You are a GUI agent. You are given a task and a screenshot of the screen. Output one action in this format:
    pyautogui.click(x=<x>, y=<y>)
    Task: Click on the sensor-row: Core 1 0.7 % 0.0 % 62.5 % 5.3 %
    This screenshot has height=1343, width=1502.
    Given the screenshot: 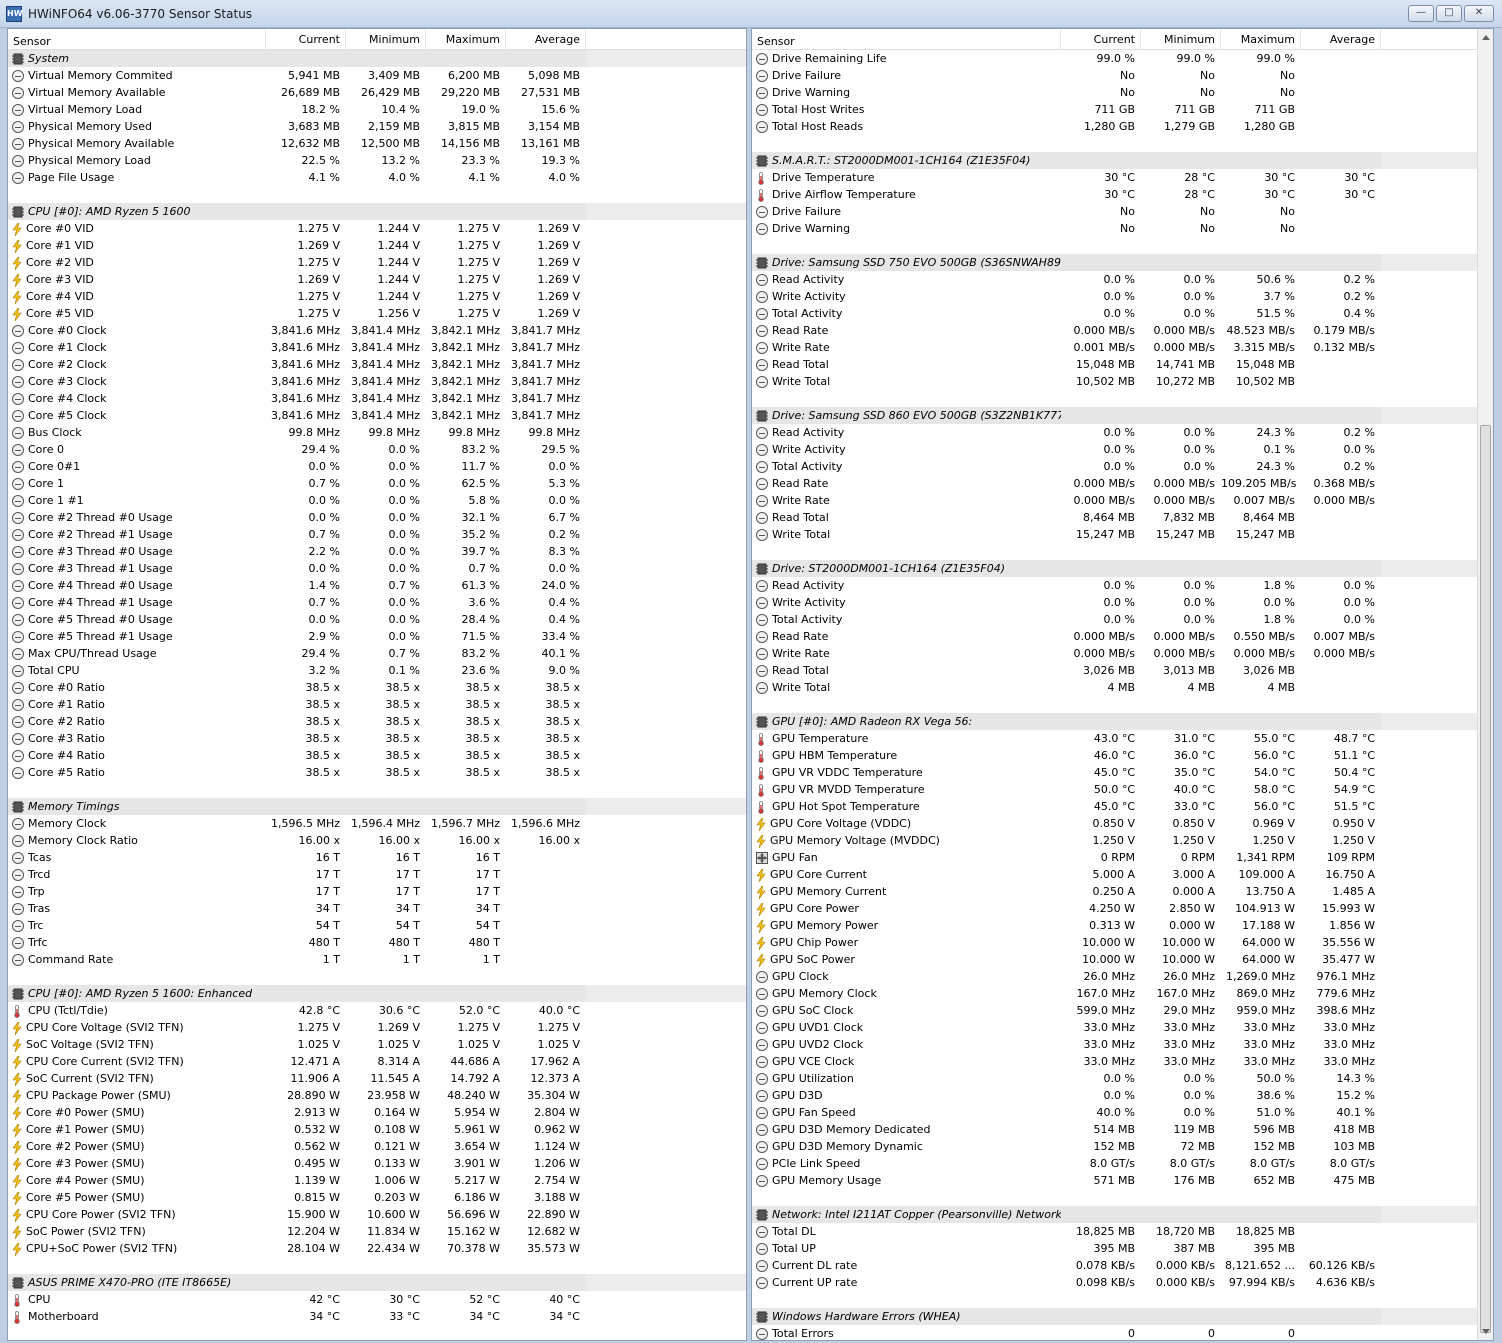 What is the action you would take?
    pyautogui.click(x=377, y=483)
    